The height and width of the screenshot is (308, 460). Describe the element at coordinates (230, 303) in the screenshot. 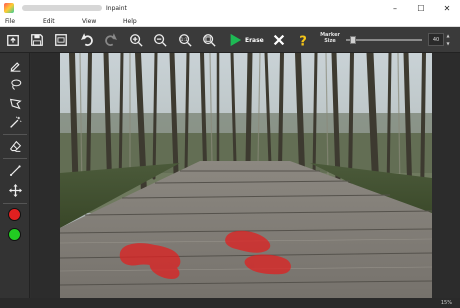

I see `status-bar: 15%` at that location.